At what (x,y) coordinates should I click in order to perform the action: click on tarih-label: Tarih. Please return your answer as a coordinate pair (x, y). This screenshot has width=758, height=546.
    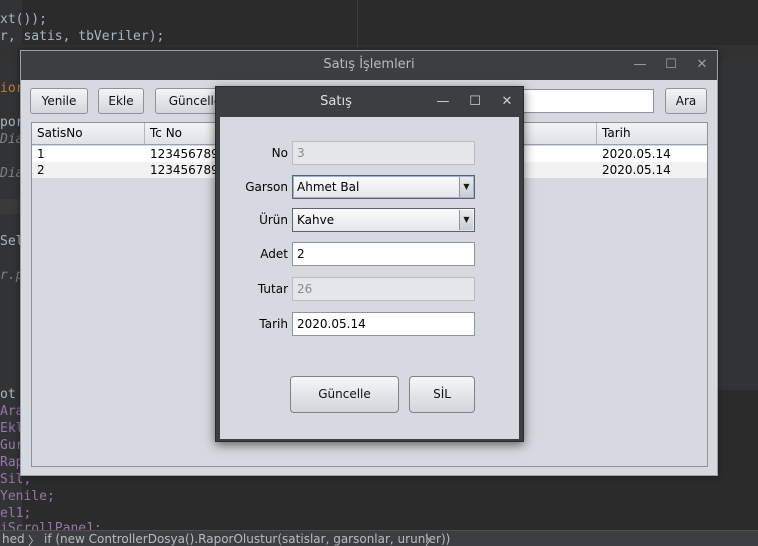
    Looking at the image, I should click on (273, 324).